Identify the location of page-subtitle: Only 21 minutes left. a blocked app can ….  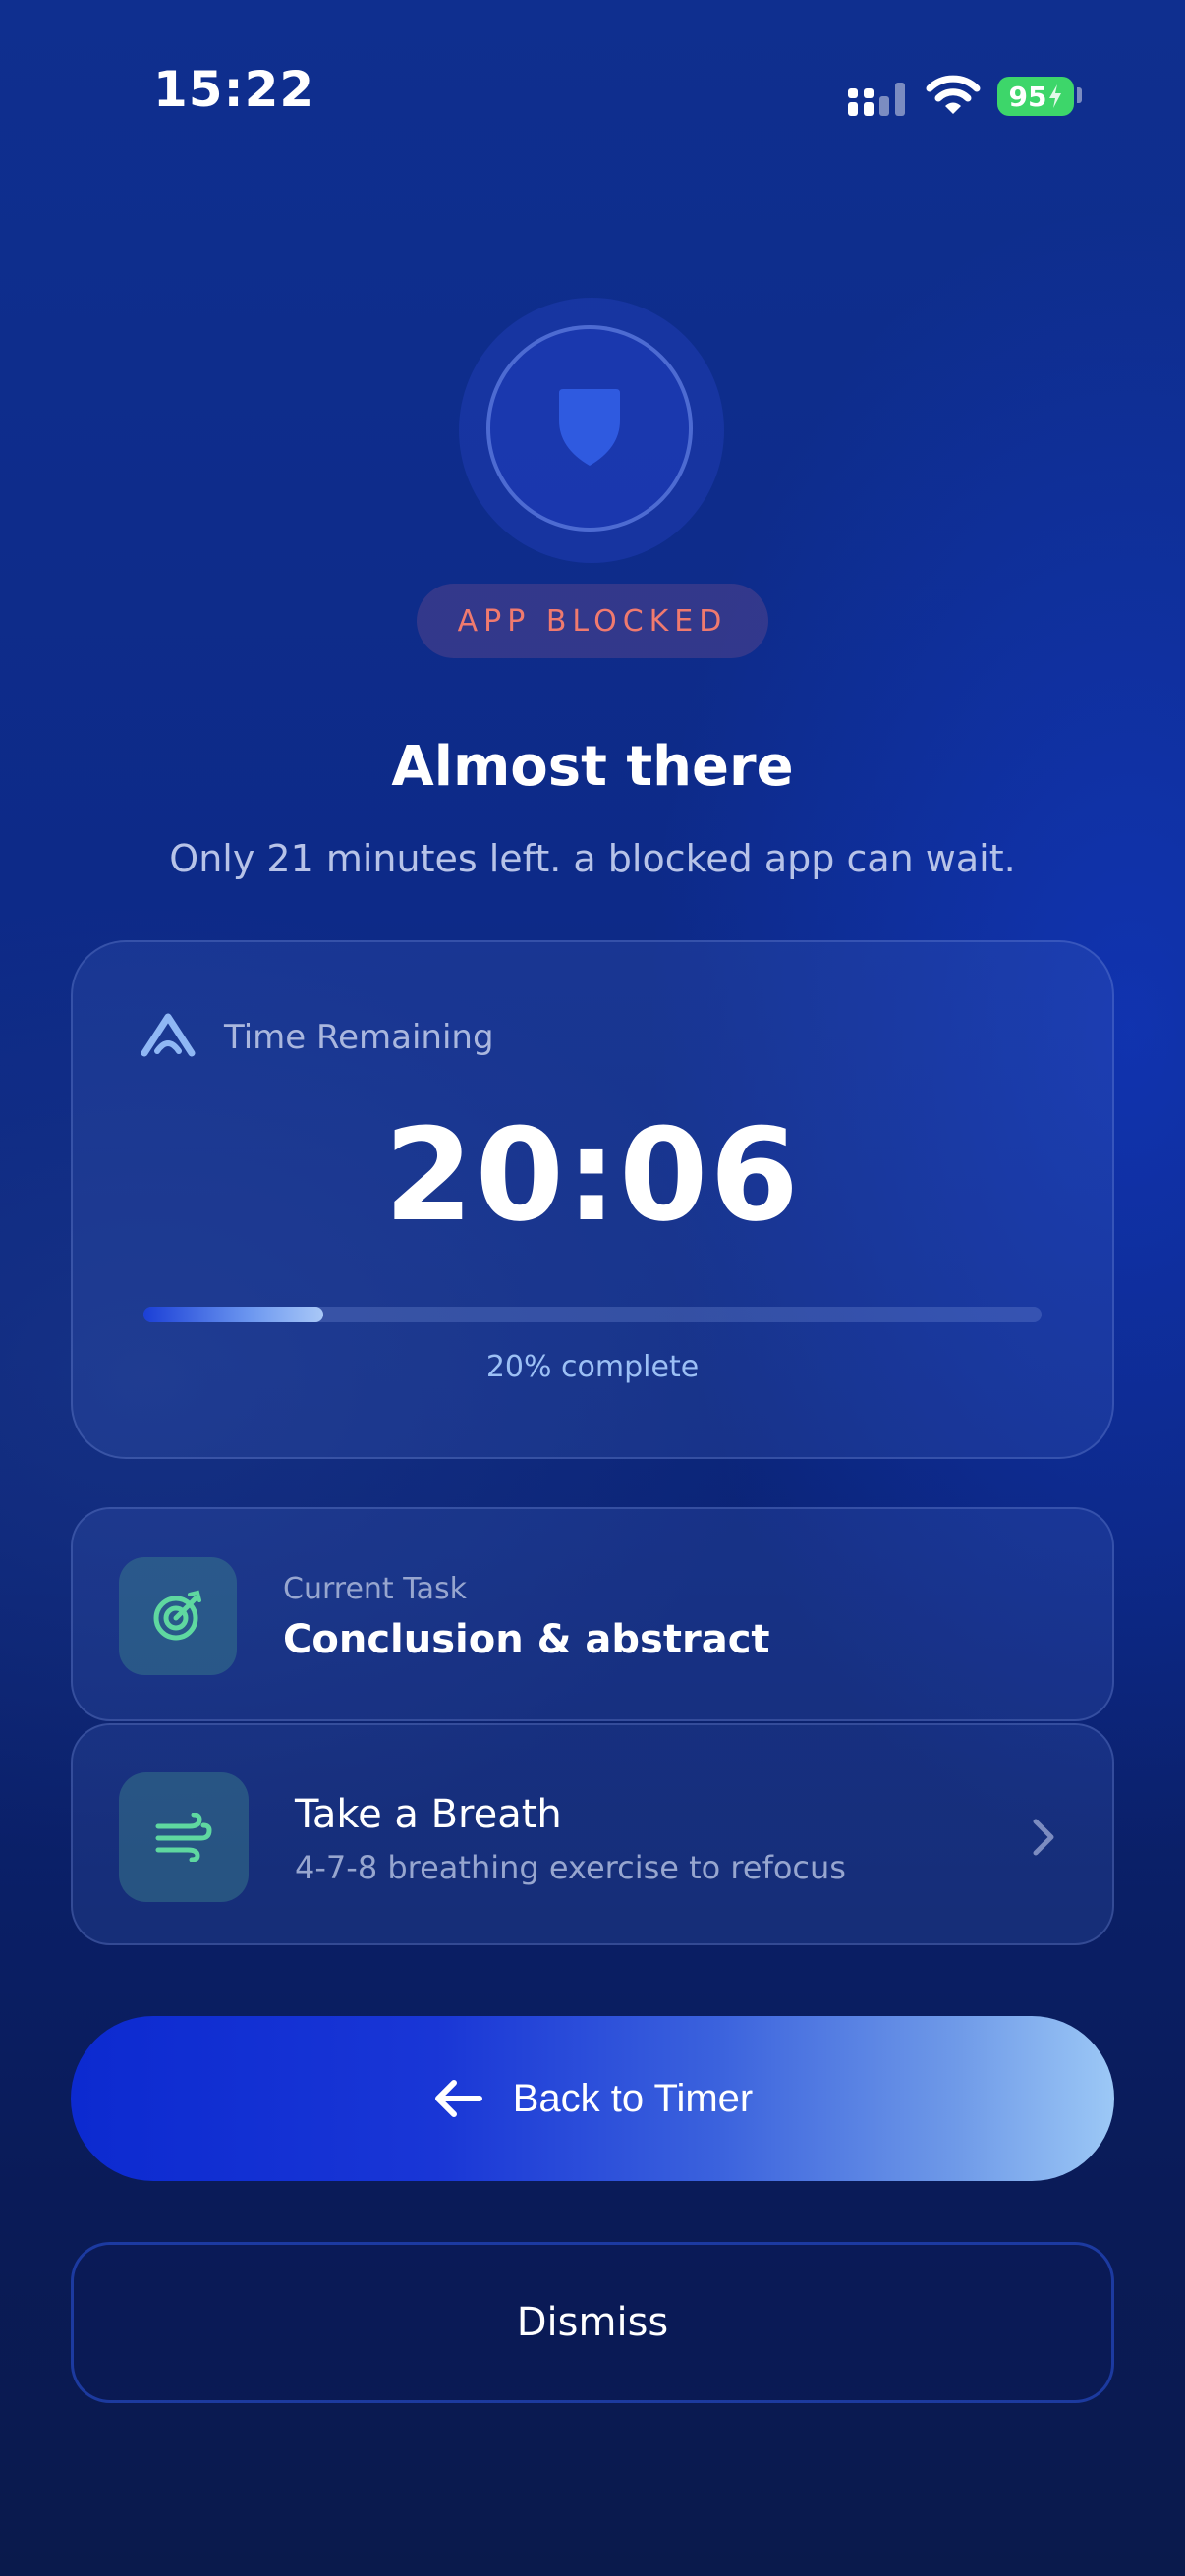
(592, 858).